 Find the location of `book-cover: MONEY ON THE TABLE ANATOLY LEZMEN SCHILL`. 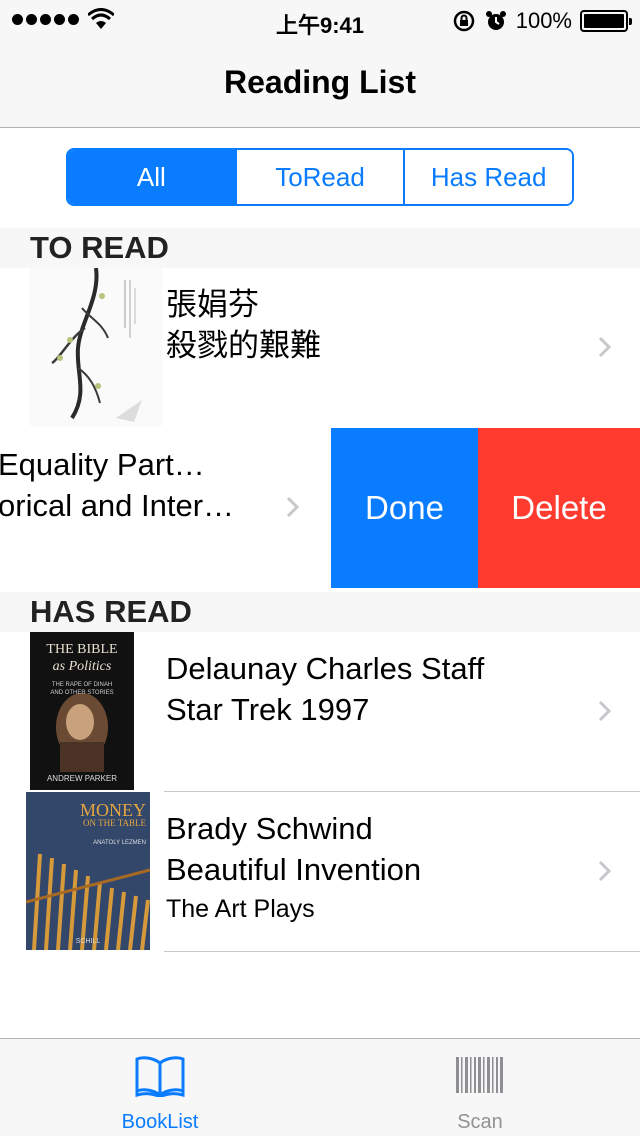

book-cover: MONEY ON THE TABLE ANATOLY LEZMEN SCHILL is located at coordinates (88, 871).